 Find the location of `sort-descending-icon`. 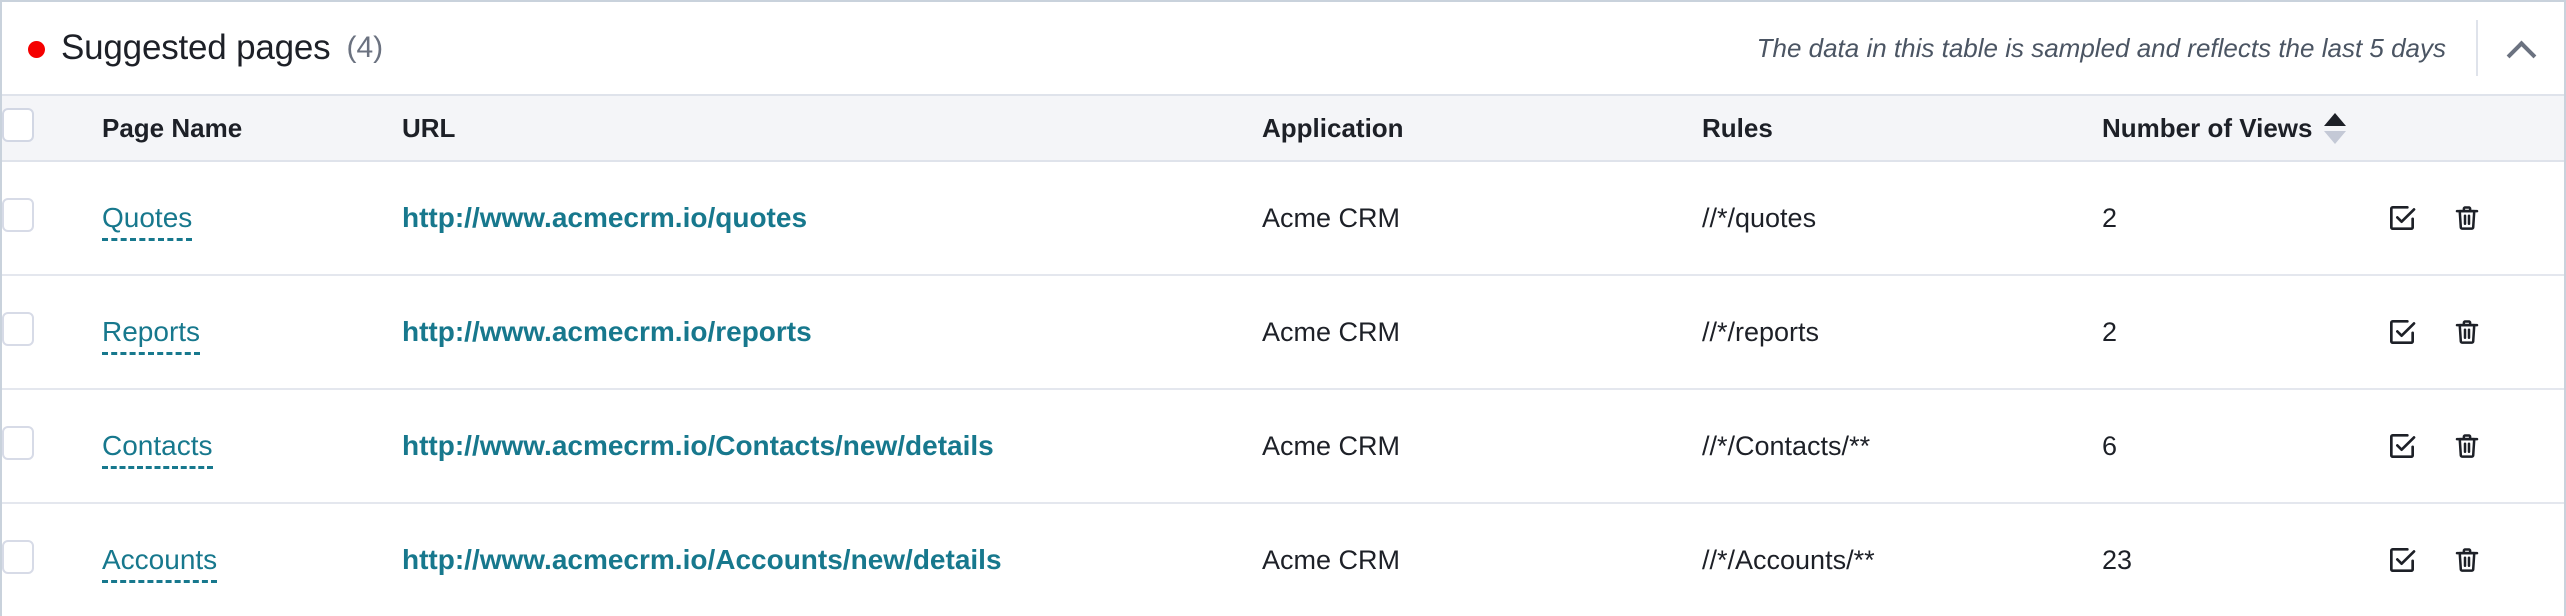

sort-descending-icon is located at coordinates (2335, 137).